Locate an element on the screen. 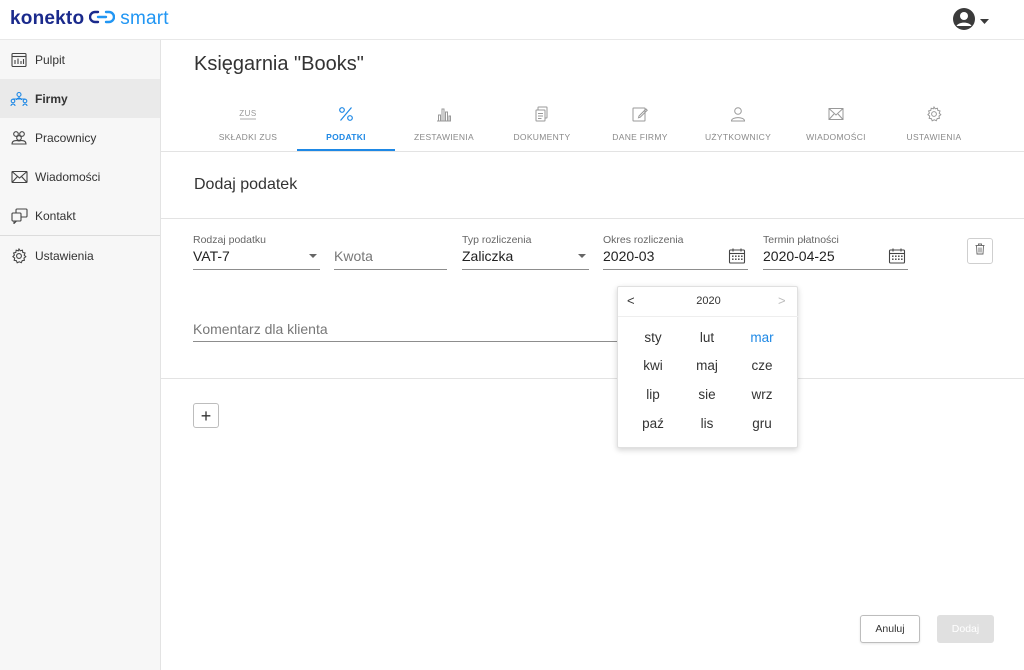 The width and height of the screenshot is (1024, 670). settlement-type-value: Zaliczka is located at coordinates (488, 256).